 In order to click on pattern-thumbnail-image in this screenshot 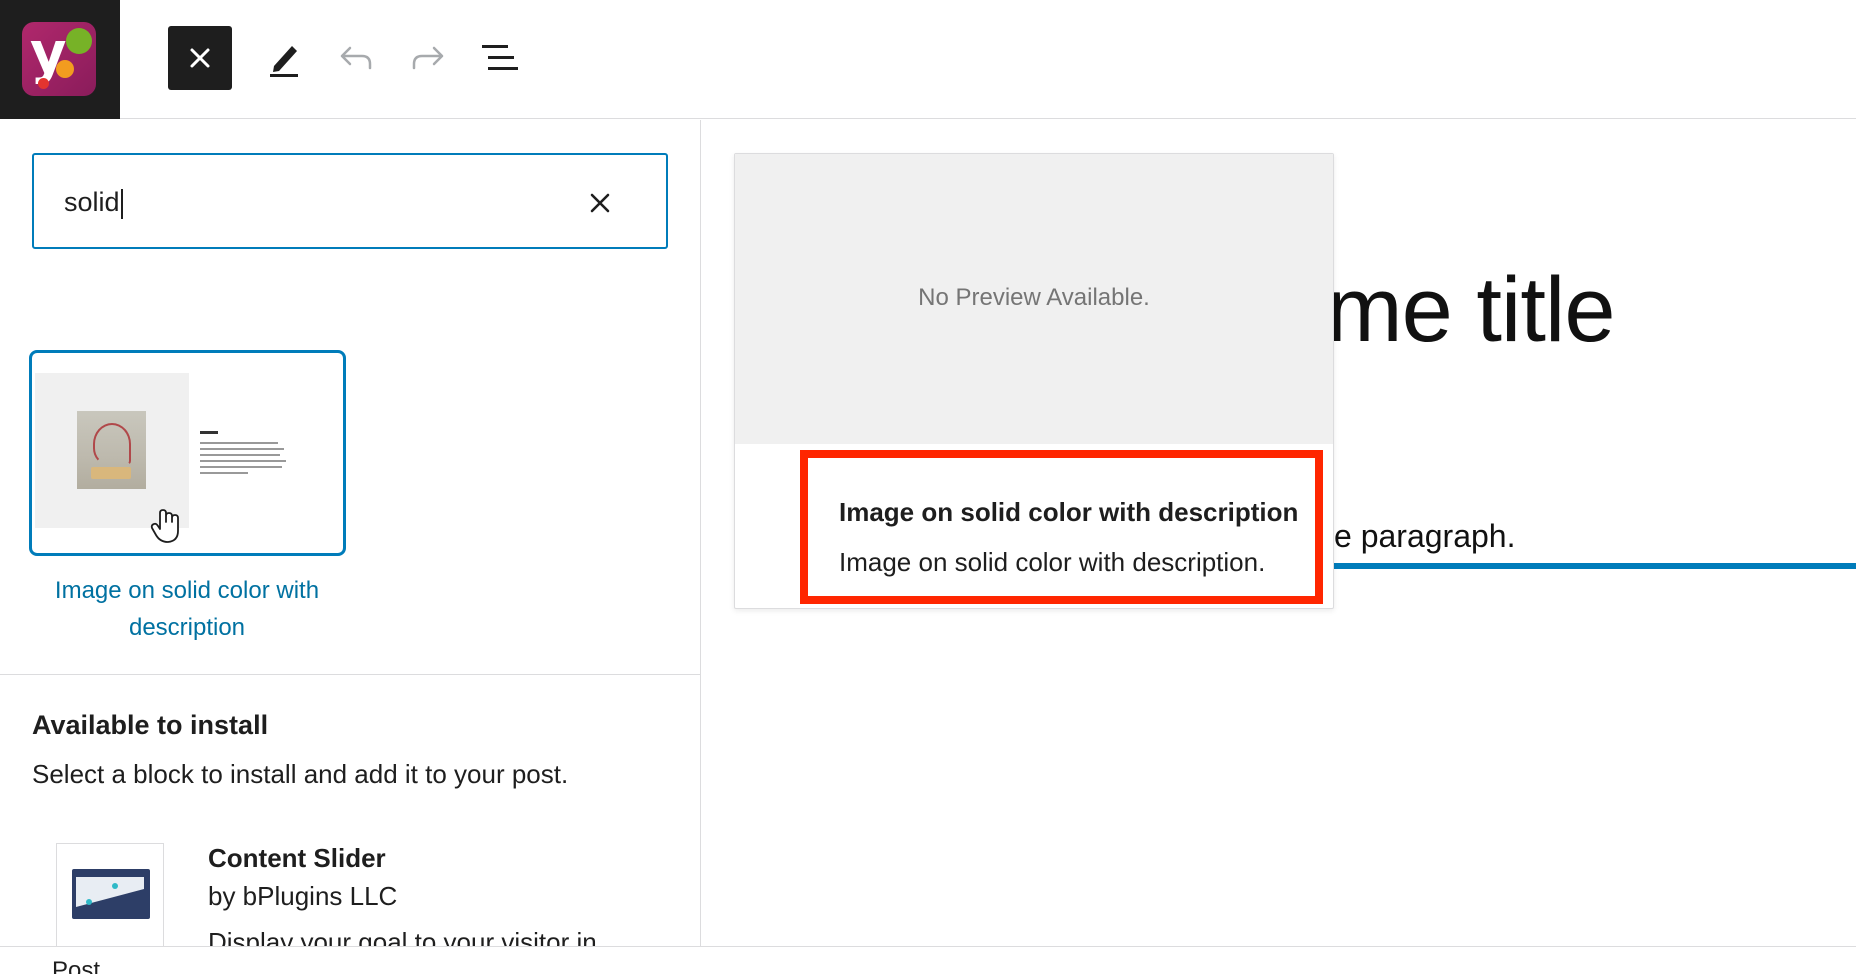, I will do `click(112, 450)`.